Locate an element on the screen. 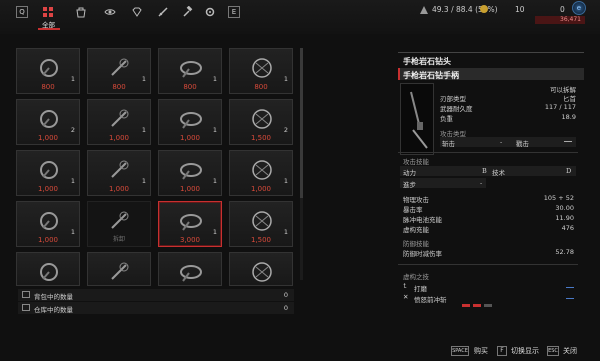 Image resolution: width=600 pixels, height=361 pixels. grid-cell: 2 1,000 is located at coordinates (48, 122).